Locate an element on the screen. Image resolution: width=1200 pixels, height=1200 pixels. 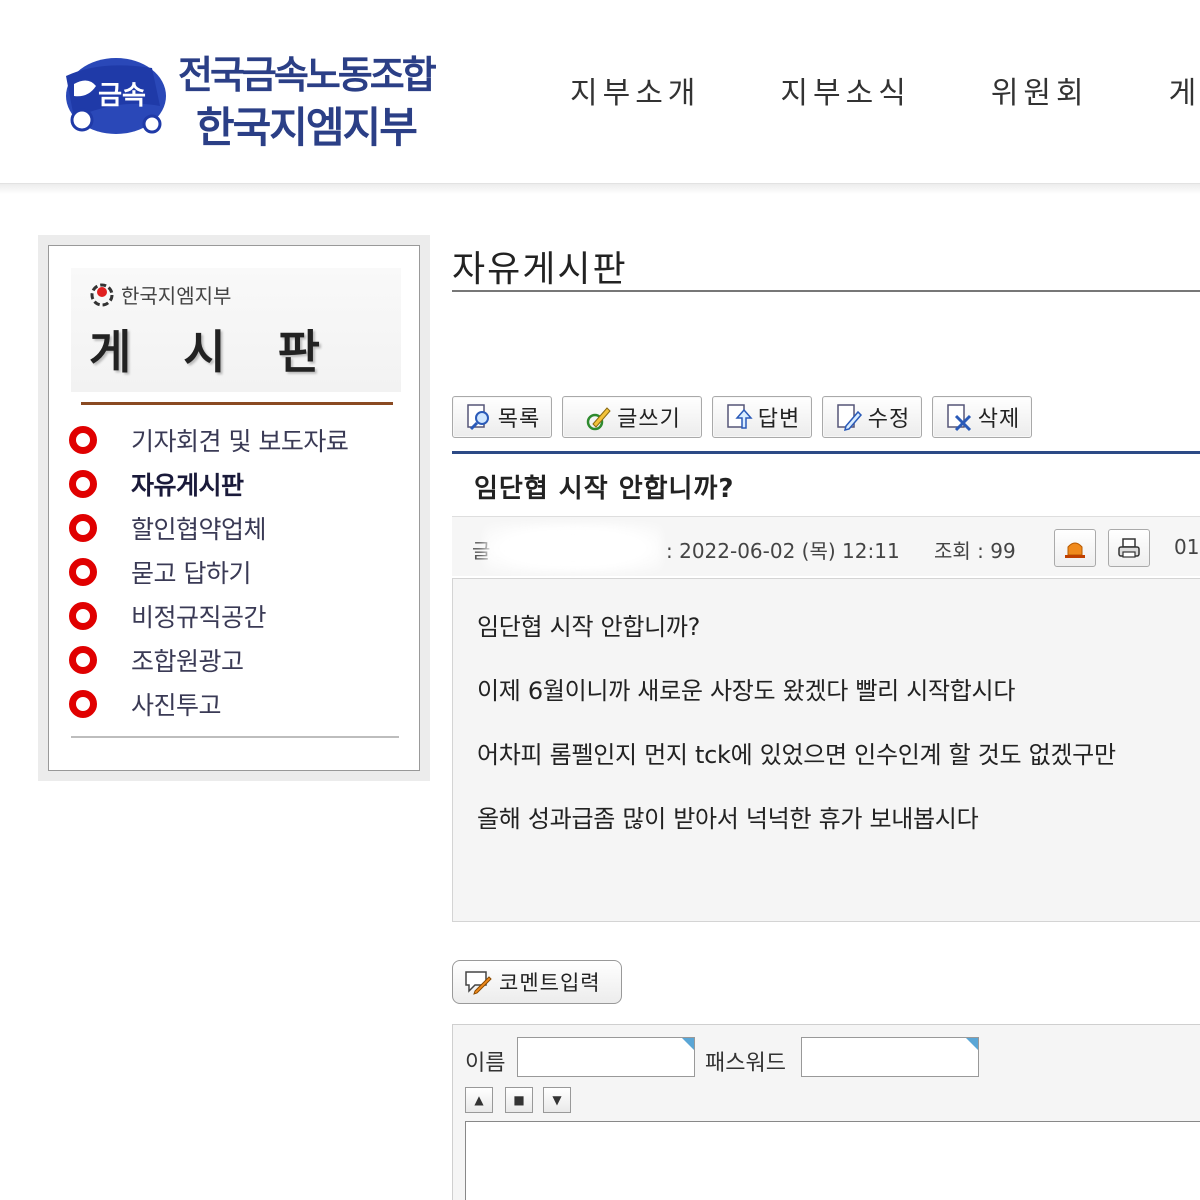
post-title: 임단협 시작 안합니까? is located at coordinates (604, 489).